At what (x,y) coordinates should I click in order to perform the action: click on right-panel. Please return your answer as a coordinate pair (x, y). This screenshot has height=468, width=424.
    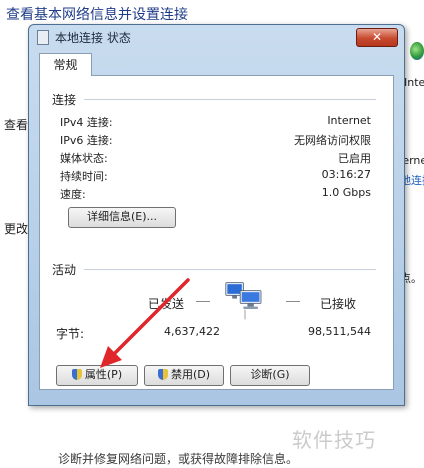
    Looking at the image, I should click on (414, 234).